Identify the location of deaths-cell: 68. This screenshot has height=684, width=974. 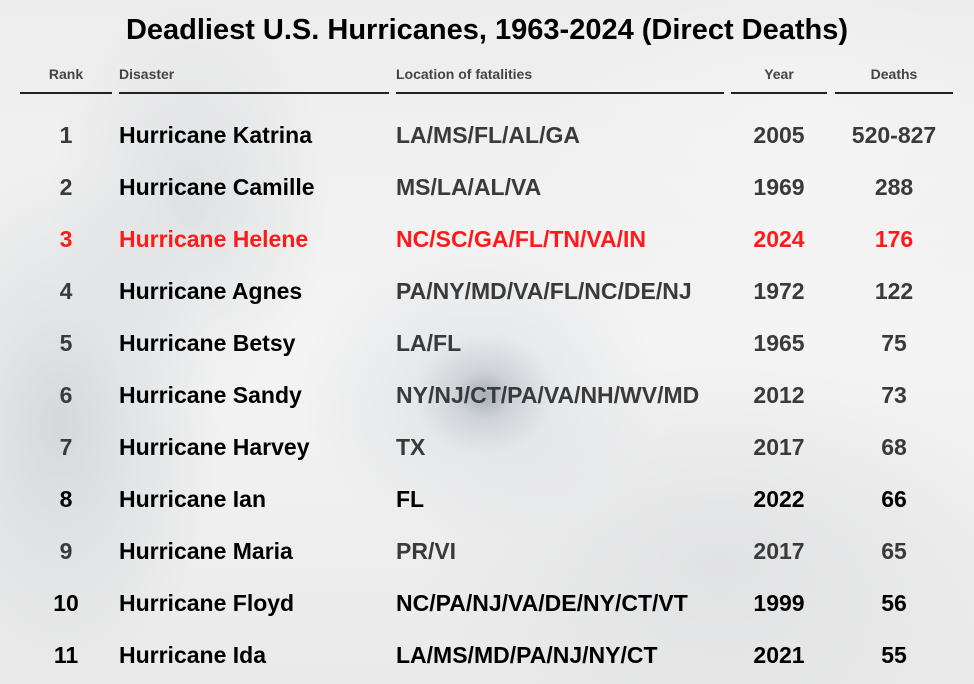
(894, 447).